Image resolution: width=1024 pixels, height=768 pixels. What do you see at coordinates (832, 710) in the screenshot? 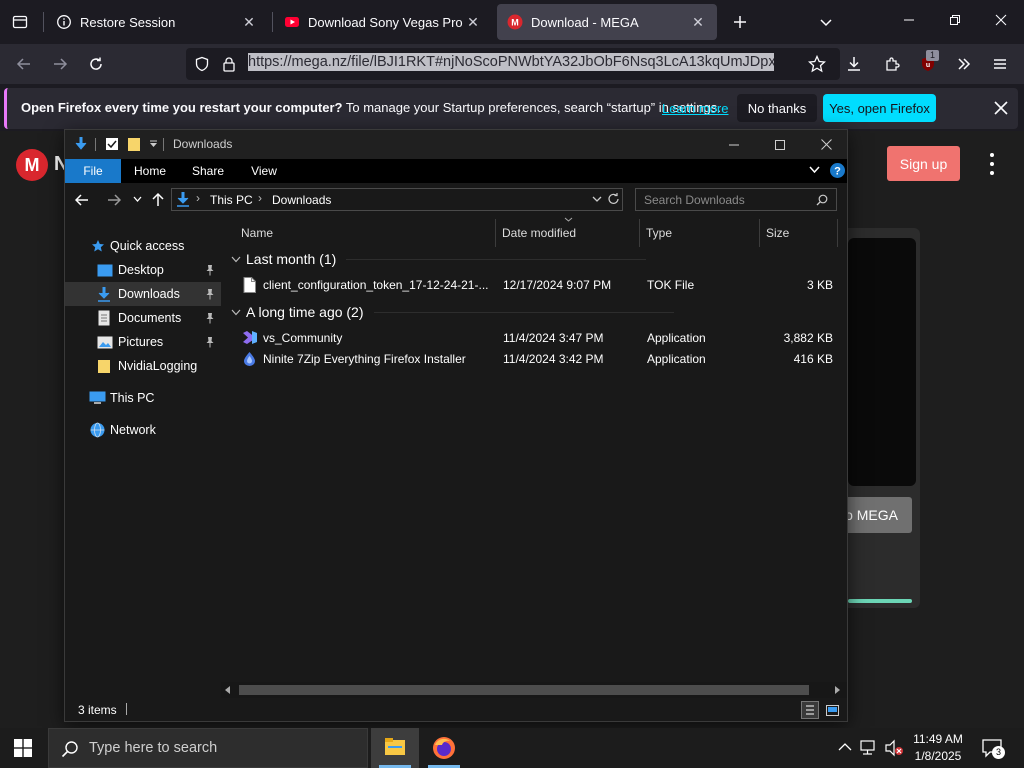
I see `large-icons-view-button` at bounding box center [832, 710].